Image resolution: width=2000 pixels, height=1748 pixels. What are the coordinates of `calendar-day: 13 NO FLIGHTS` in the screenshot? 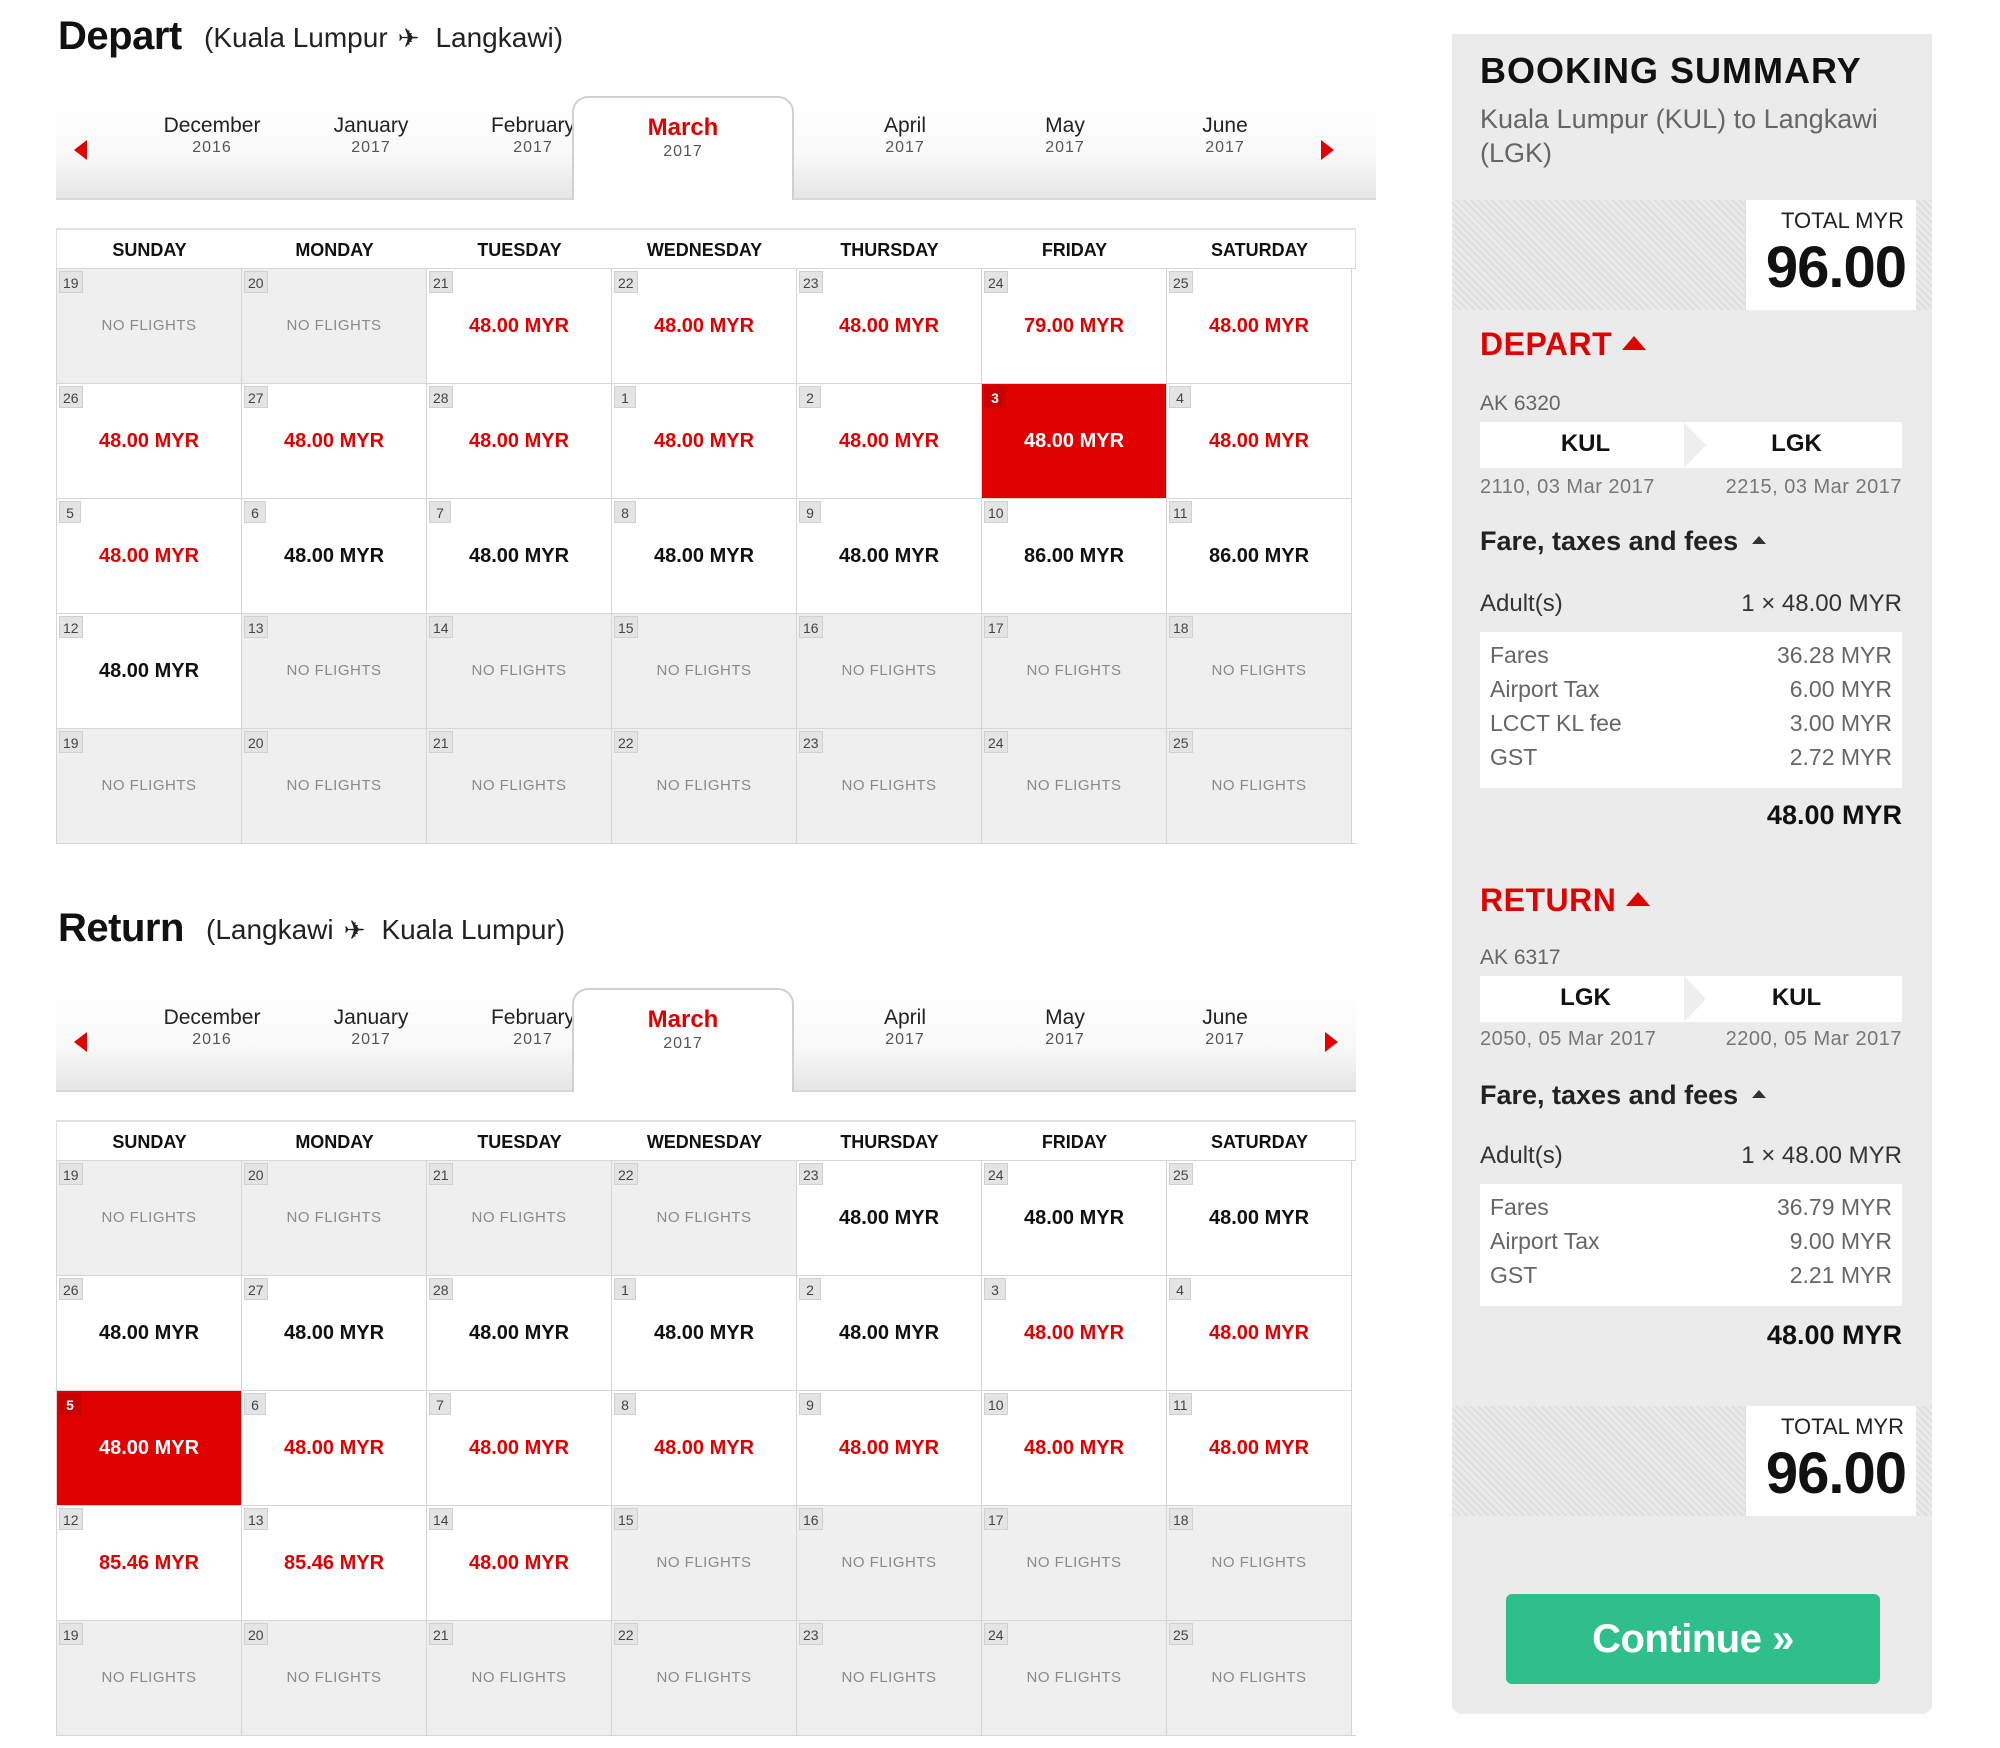 It's located at (334, 671).